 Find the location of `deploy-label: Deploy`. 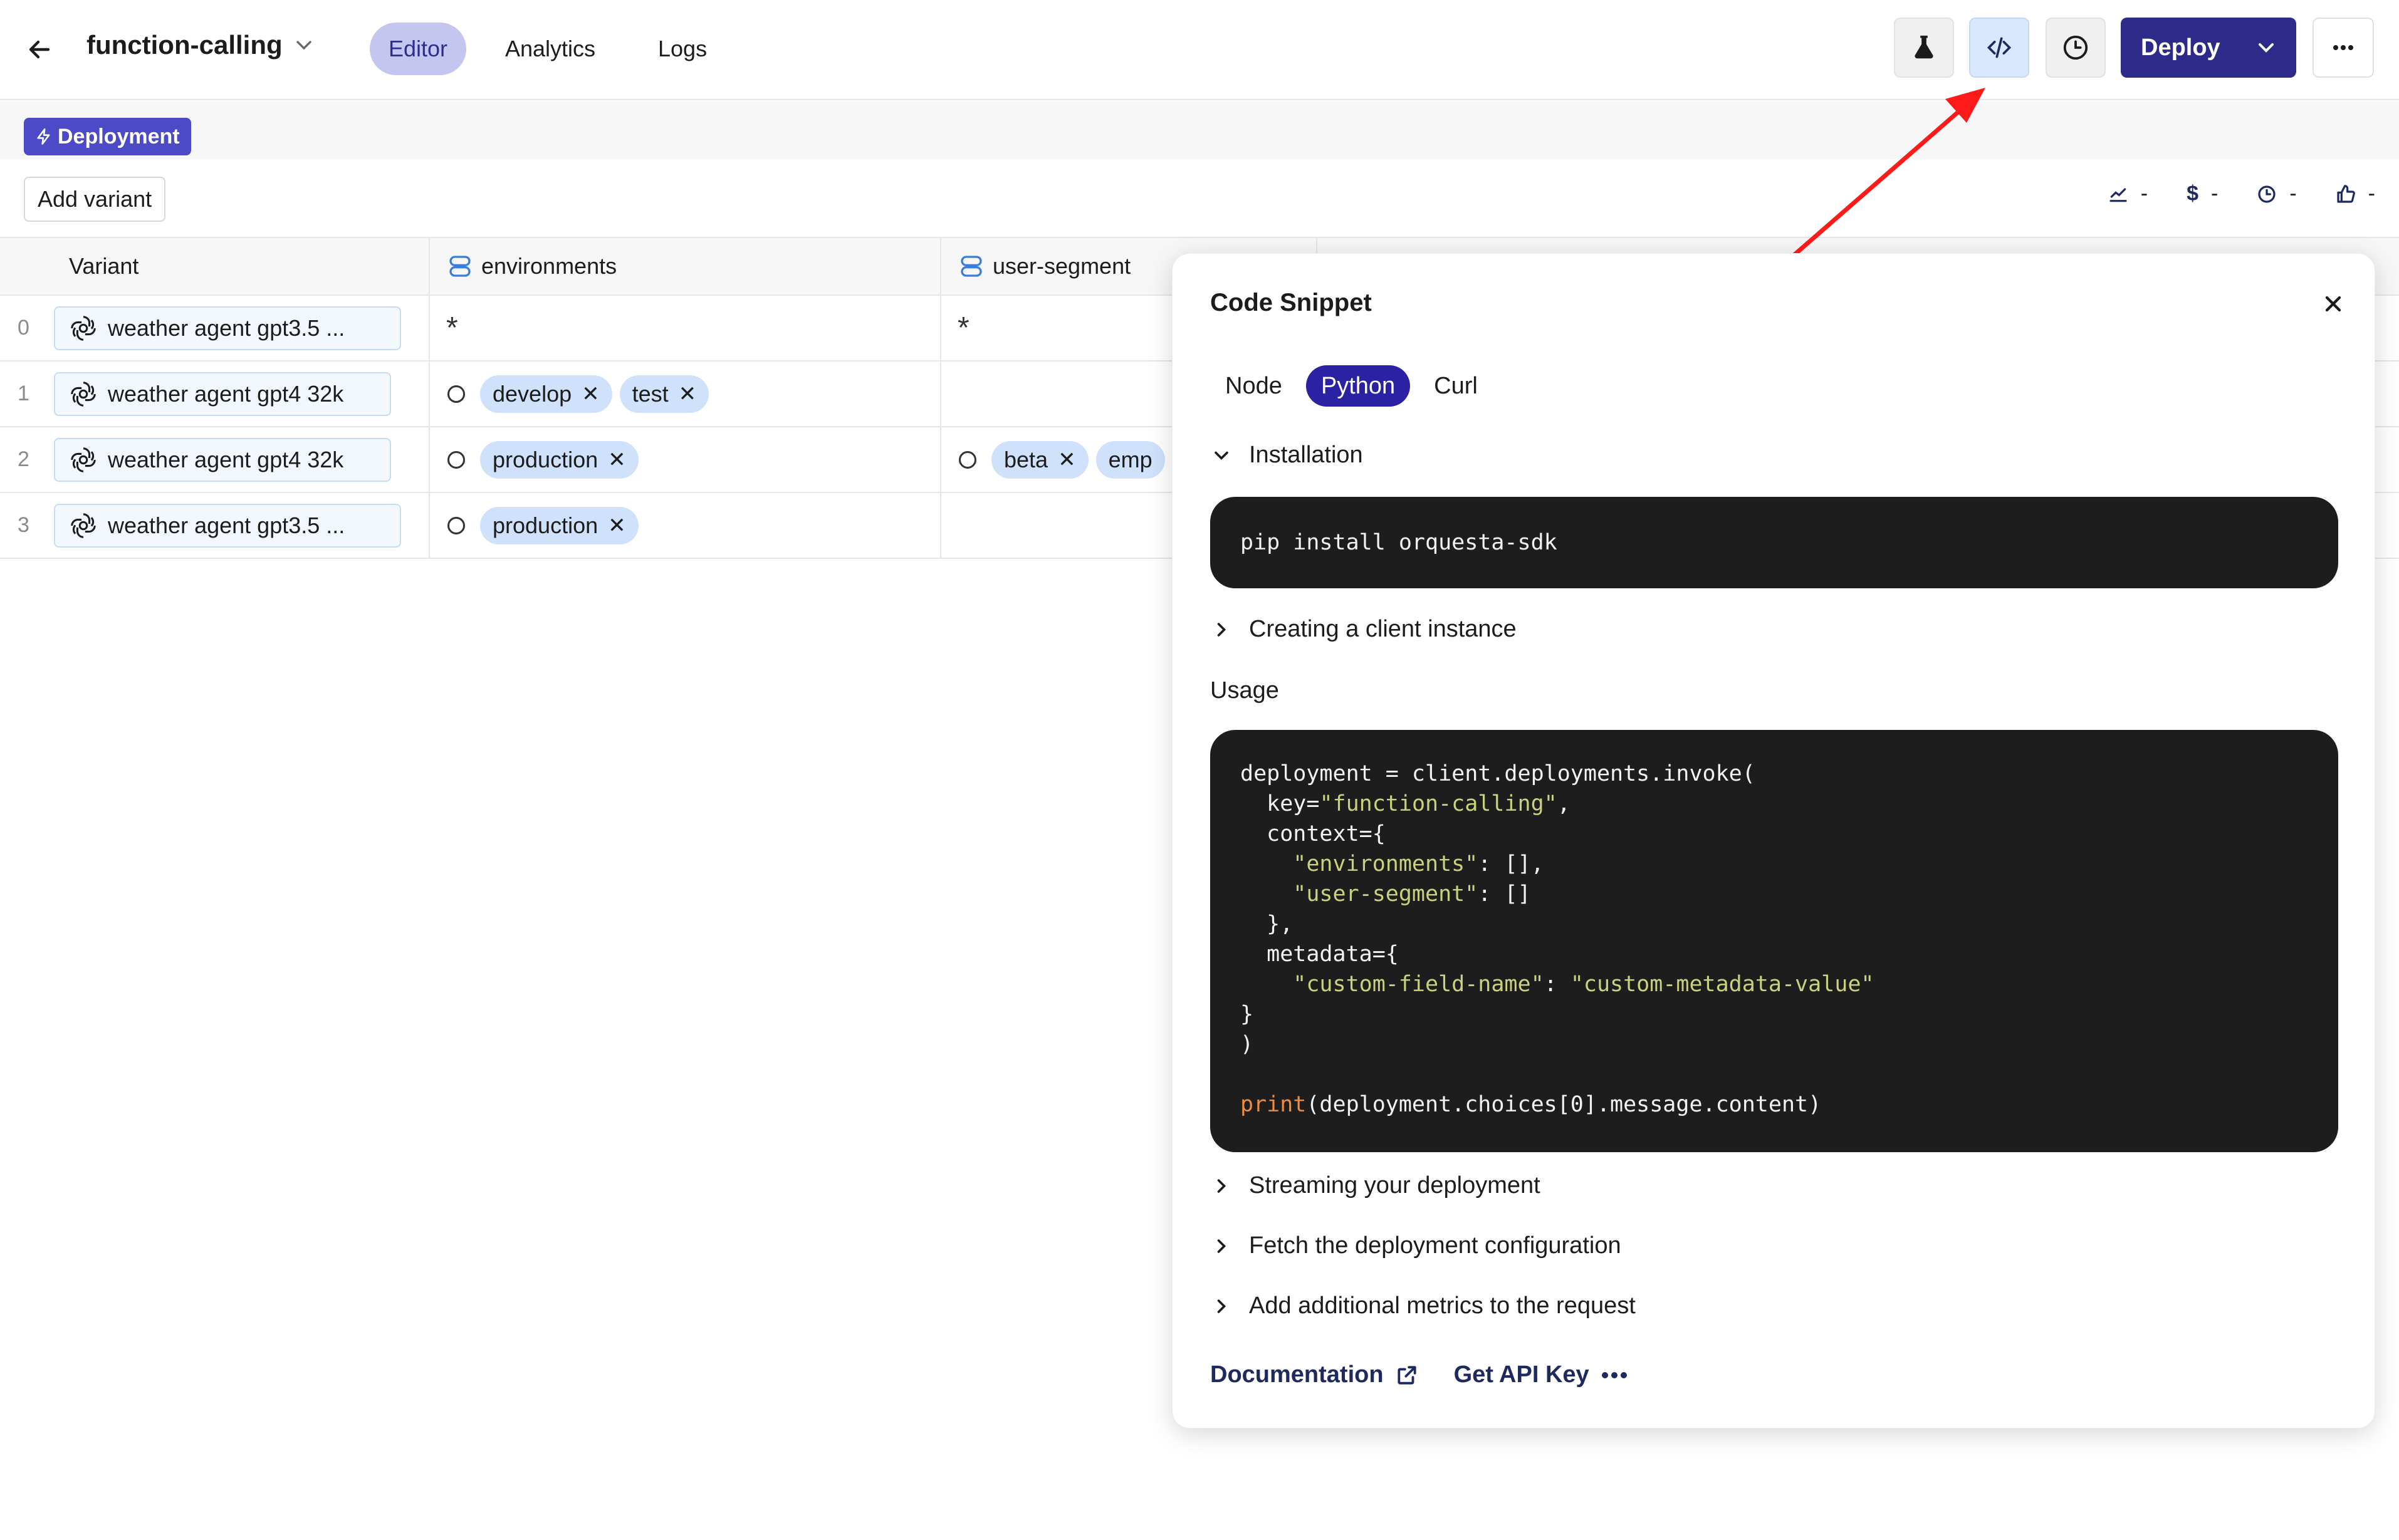

deploy-label: Deploy is located at coordinates (2180, 47).